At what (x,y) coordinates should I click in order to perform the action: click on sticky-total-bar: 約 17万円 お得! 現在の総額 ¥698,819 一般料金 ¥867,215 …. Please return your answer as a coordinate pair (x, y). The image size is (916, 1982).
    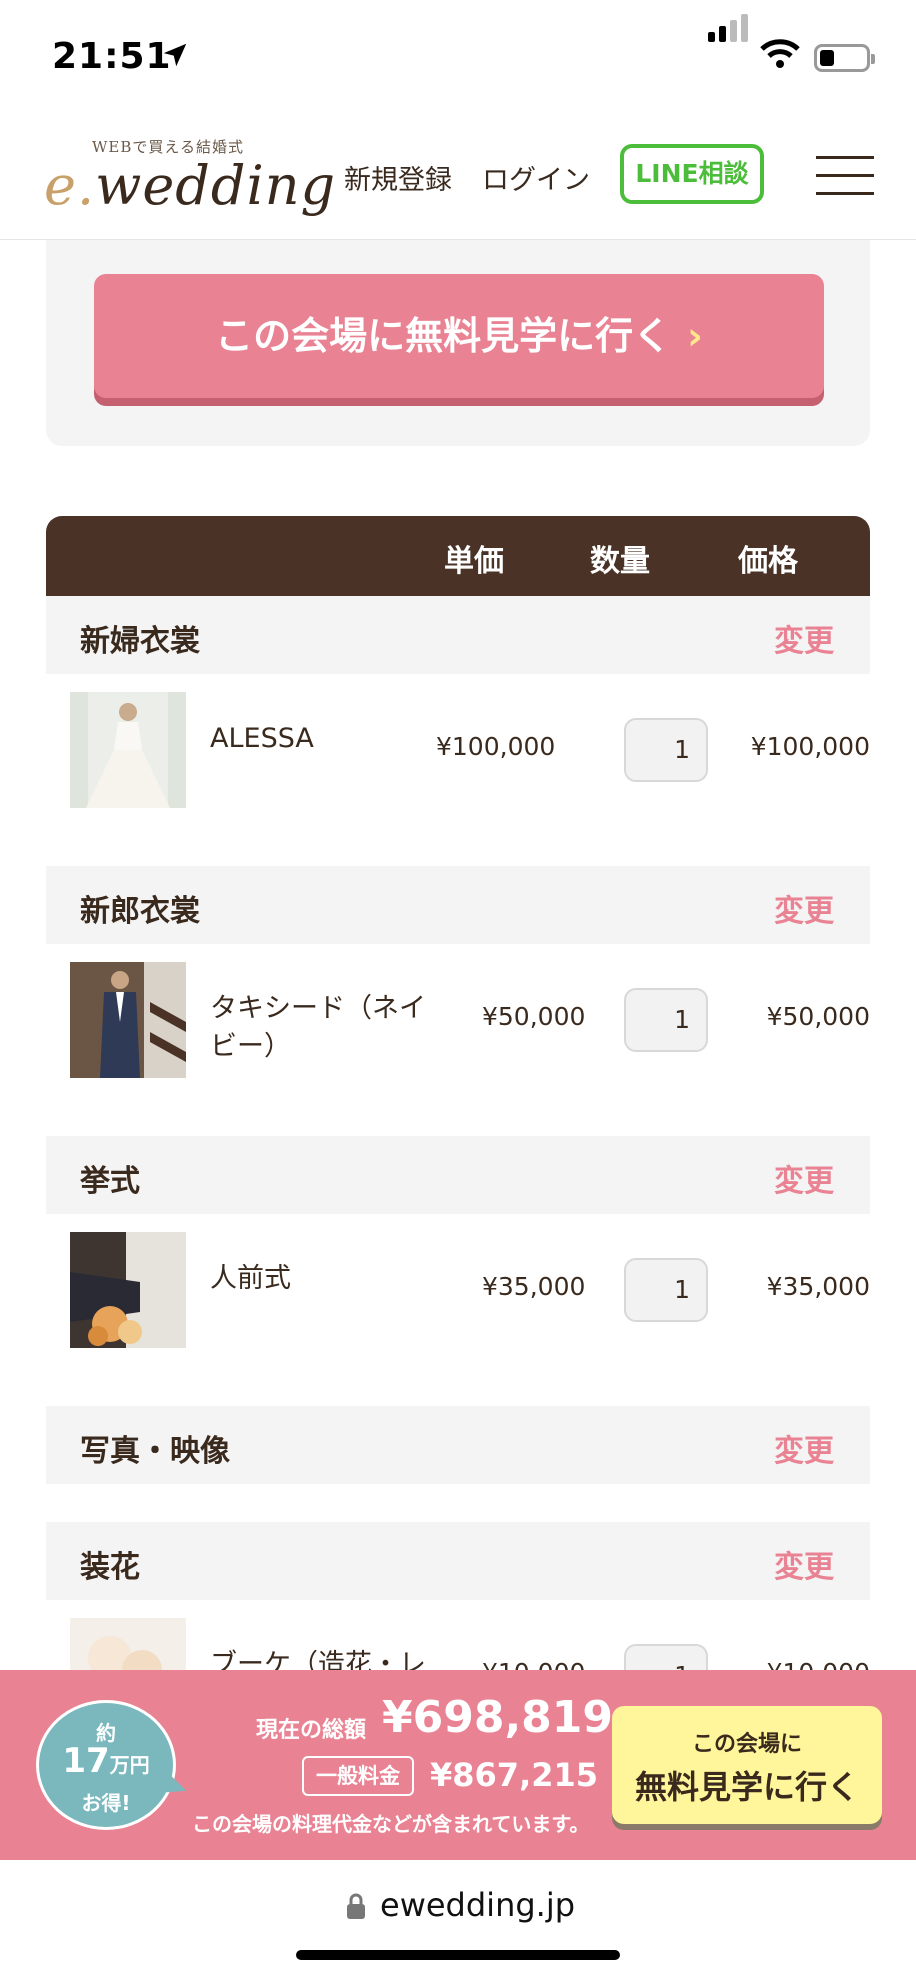
    Looking at the image, I should click on (458, 1765).